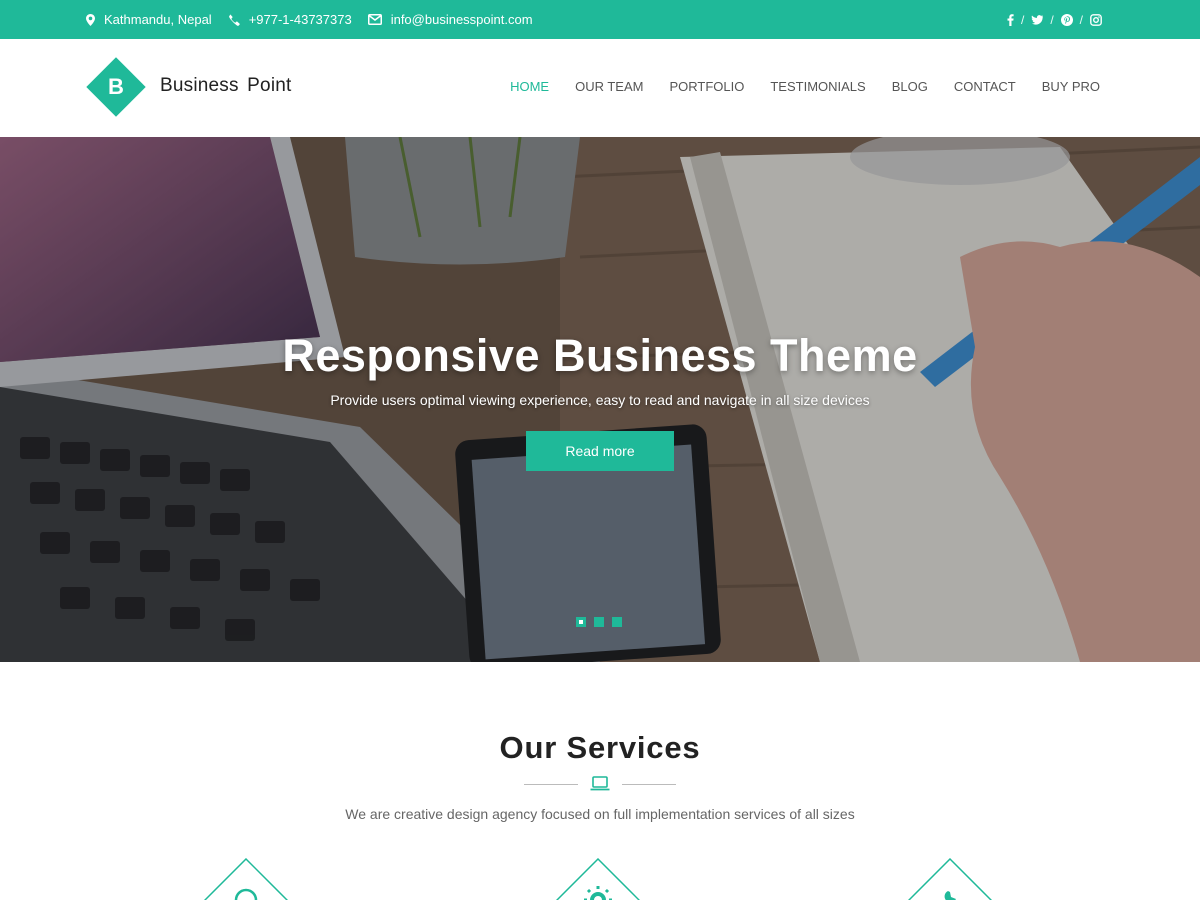  Describe the element at coordinates (234, 20) in the screenshot. I see `phone-icon` at that location.